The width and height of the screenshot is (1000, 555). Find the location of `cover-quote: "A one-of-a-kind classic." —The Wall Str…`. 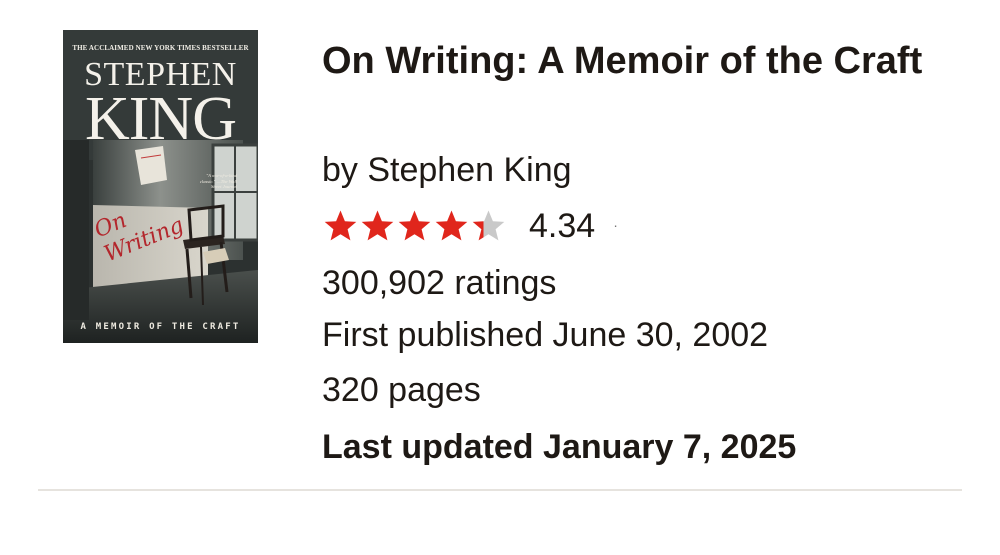

cover-quote: "A one-of-a-kind classic." —The Wall Str… is located at coordinates (218, 181).